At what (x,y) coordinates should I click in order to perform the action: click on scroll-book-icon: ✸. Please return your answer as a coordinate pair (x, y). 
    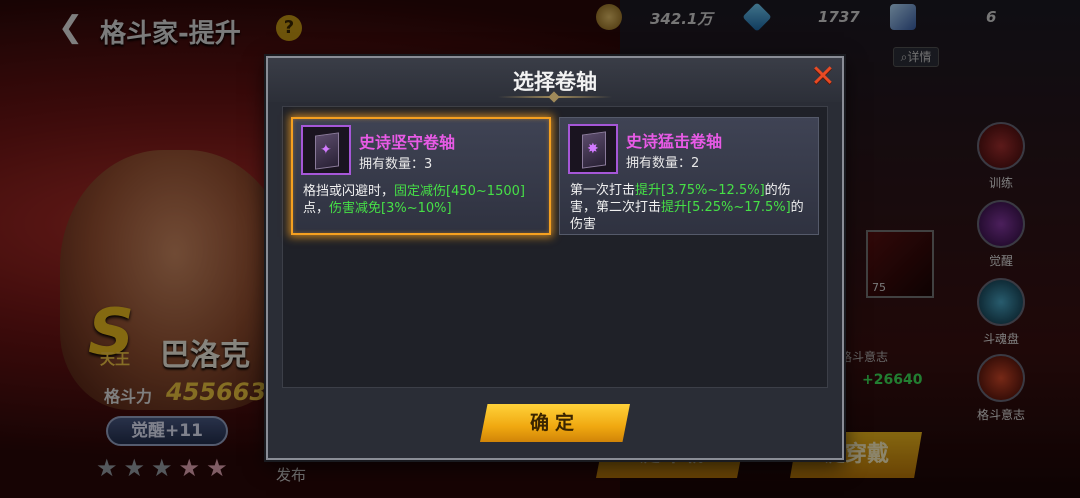
    Looking at the image, I should click on (593, 149).